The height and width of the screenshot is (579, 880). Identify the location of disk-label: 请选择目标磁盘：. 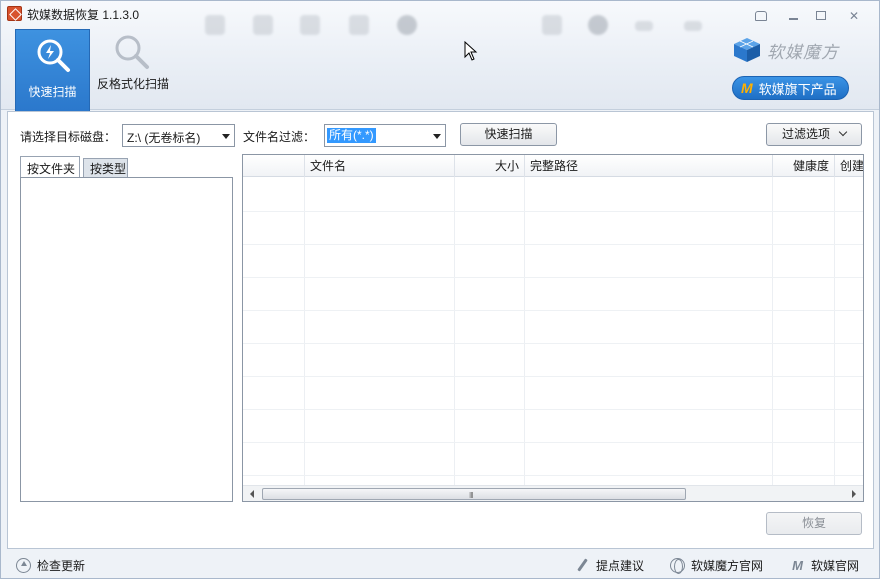
(68, 137).